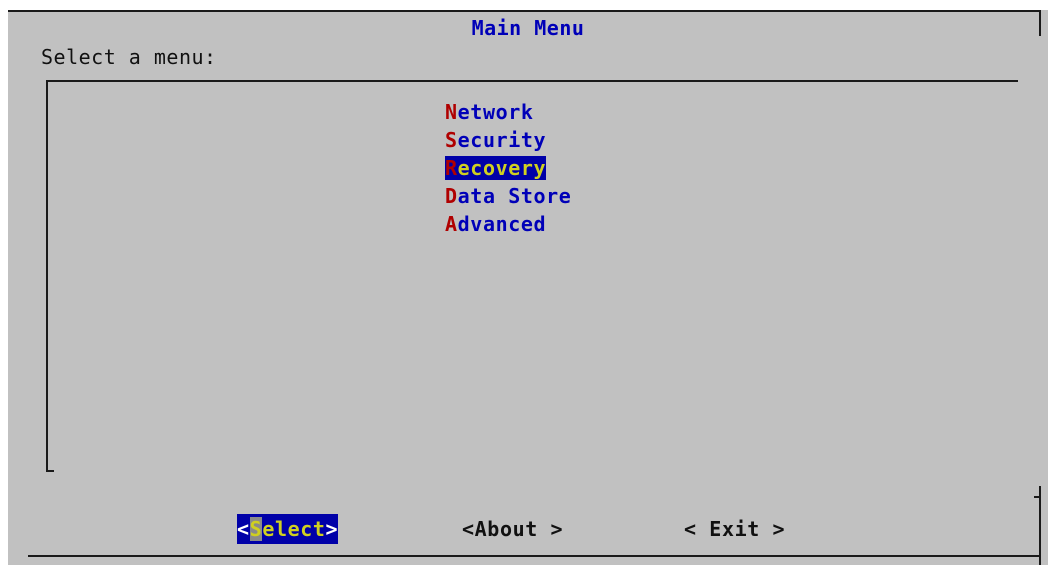  I want to click on menu-item-hotkey: A, so click(451, 224).